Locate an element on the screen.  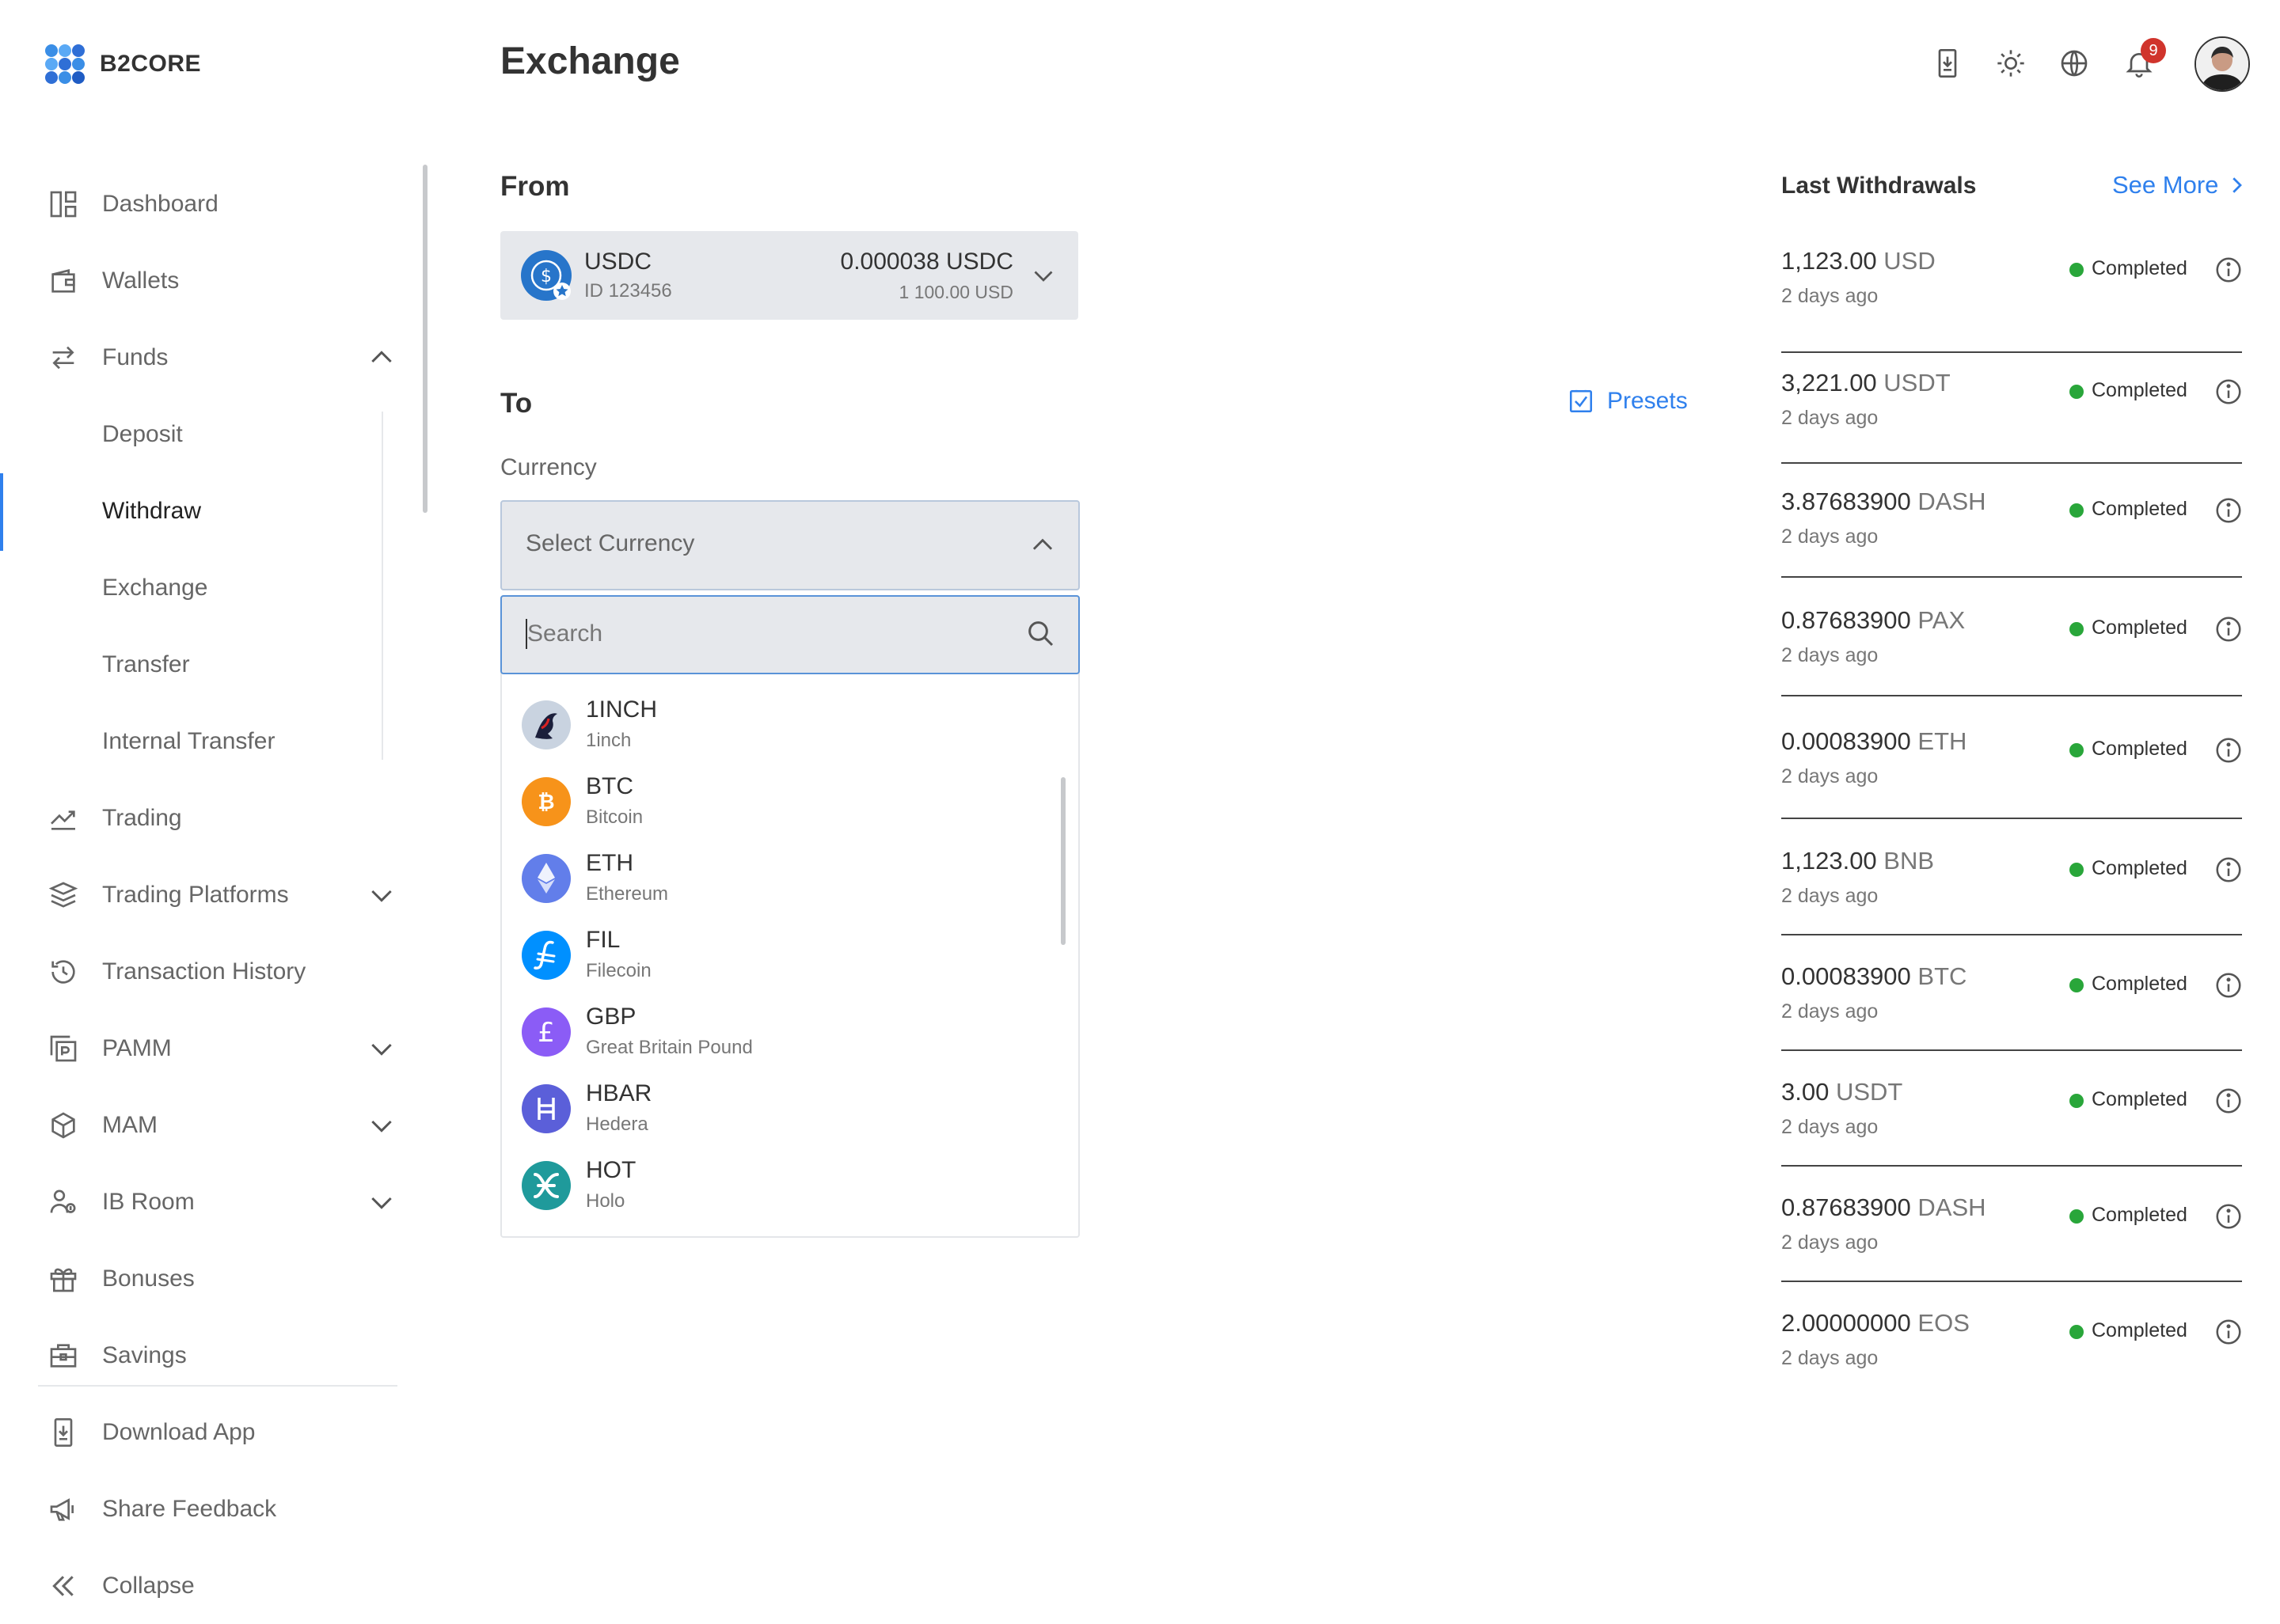
megaphone-icon is located at coordinates (62, 1509).